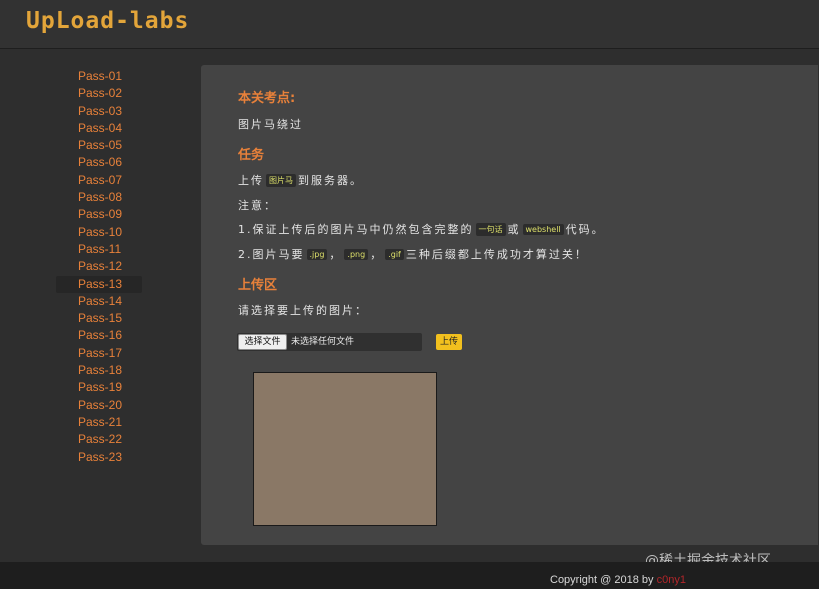 Image resolution: width=819 pixels, height=589 pixels. Describe the element at coordinates (449, 342) in the screenshot. I see `upload-button: 上传` at that location.